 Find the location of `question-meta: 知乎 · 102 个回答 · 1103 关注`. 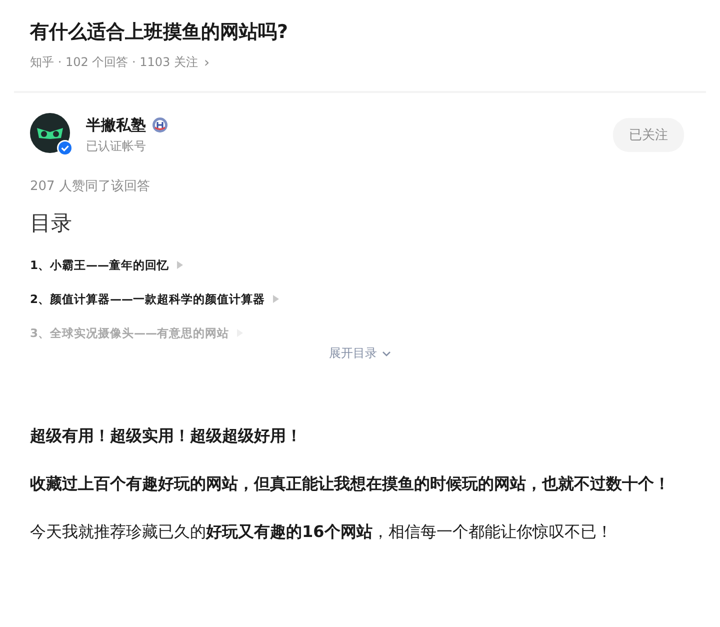

question-meta: 知乎 · 102 个回答 · 1103 关注 is located at coordinates (114, 62).